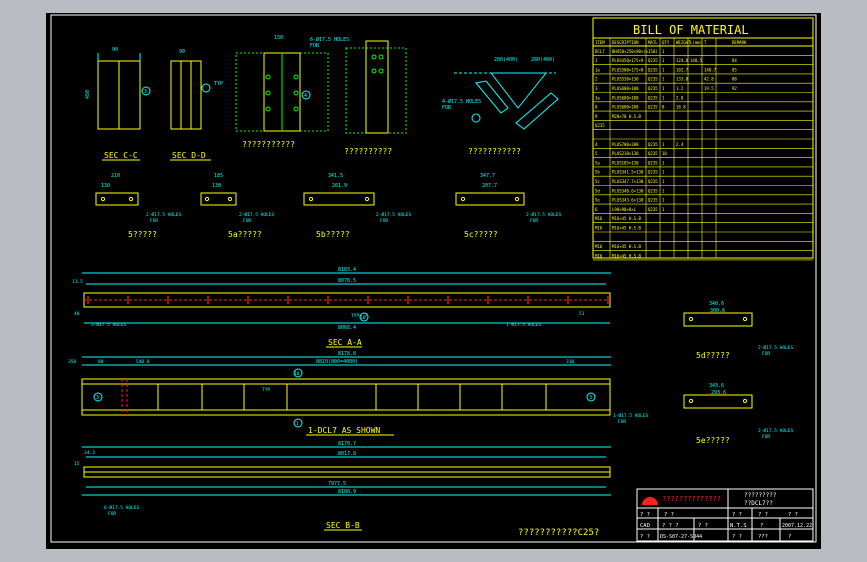 Image resolution: width=867 pixels, height=562 pixels. I want to click on bom-cell: L90×90×8×L, so click(624, 209).